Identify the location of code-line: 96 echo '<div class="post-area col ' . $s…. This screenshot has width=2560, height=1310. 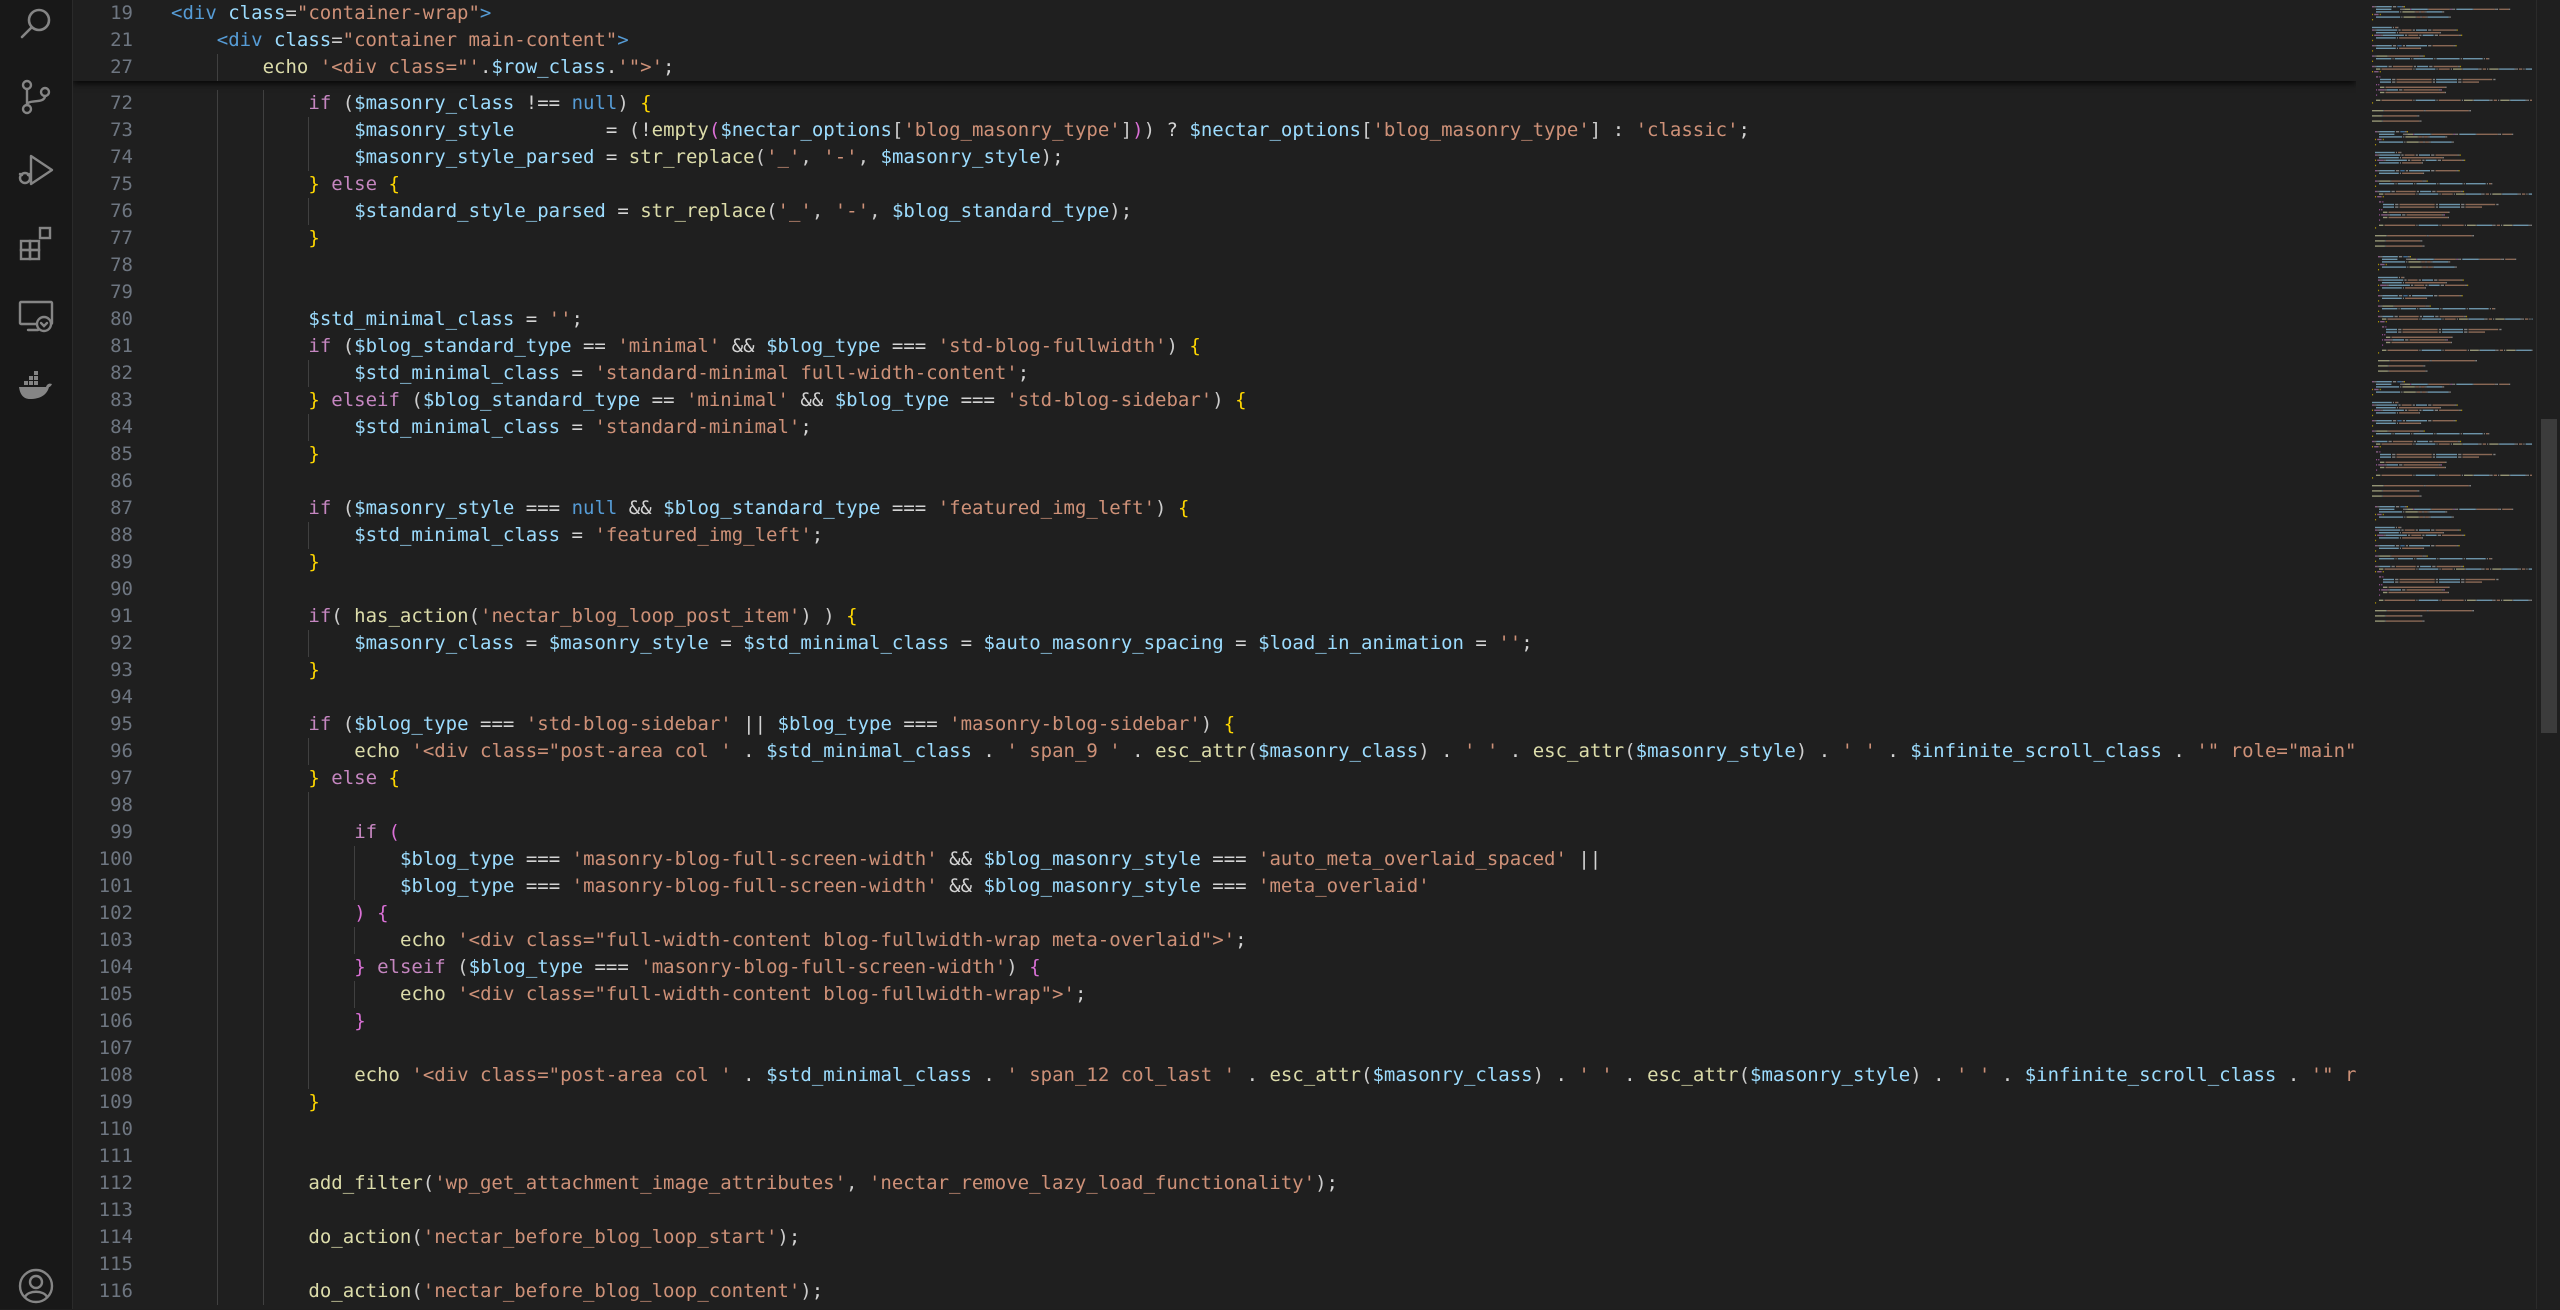
(1214, 751).